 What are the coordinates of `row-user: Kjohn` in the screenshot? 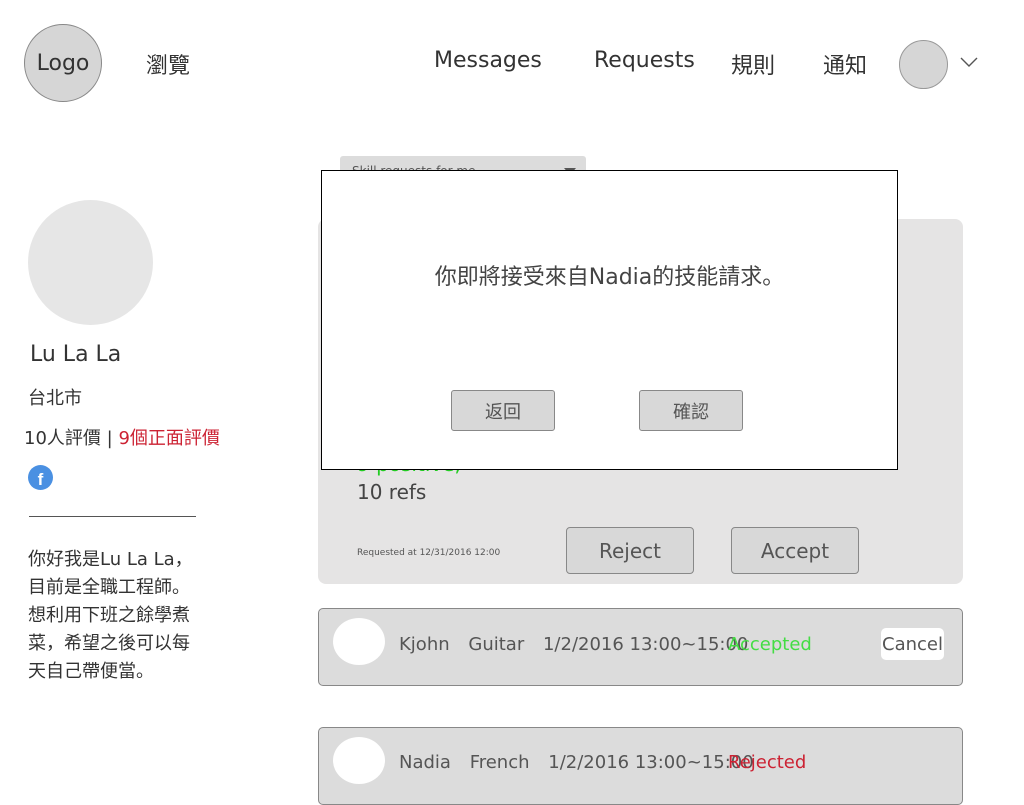 It's located at (424, 644).